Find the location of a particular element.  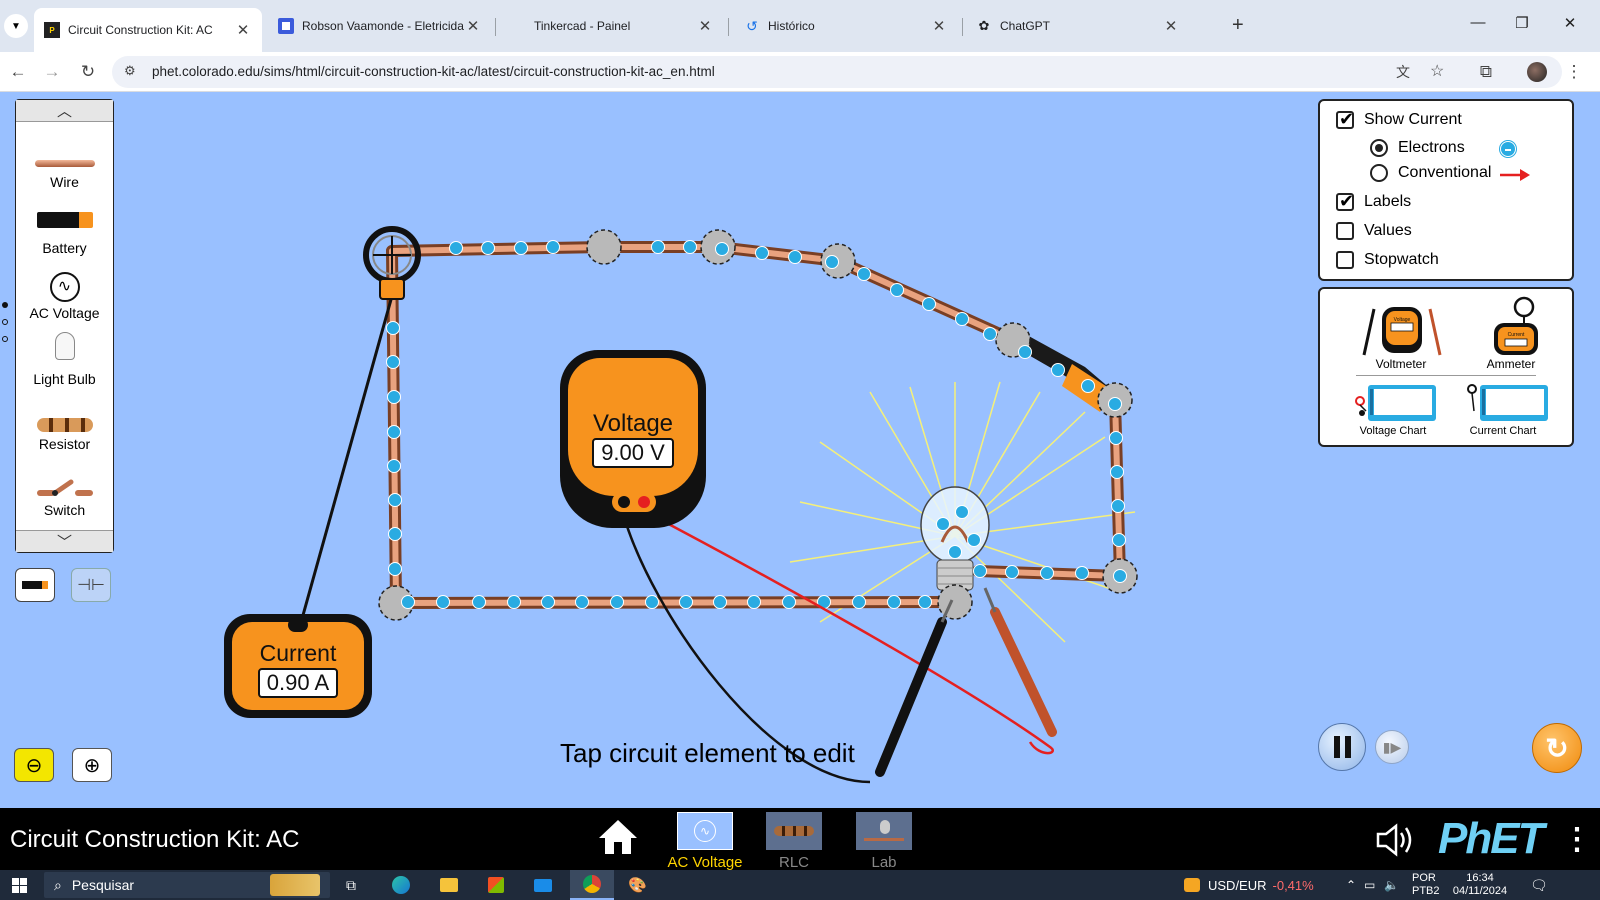

translate-icon: 文 is located at coordinates (1403, 72).